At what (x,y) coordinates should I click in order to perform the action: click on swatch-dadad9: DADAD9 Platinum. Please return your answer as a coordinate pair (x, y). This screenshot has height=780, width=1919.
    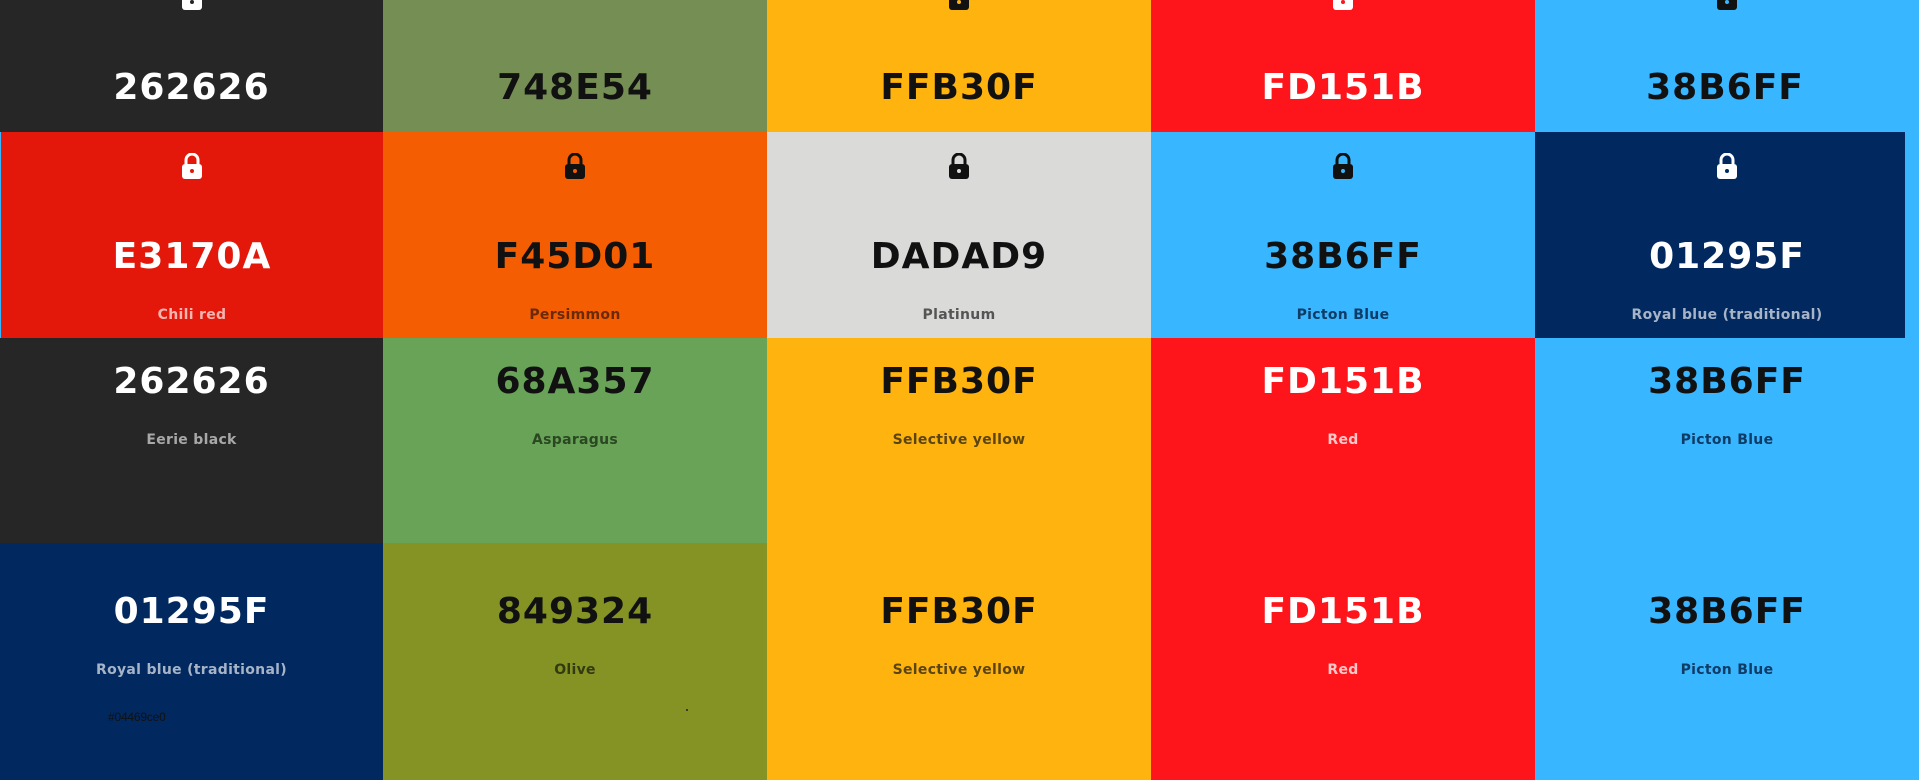
    Looking at the image, I should click on (959, 235).